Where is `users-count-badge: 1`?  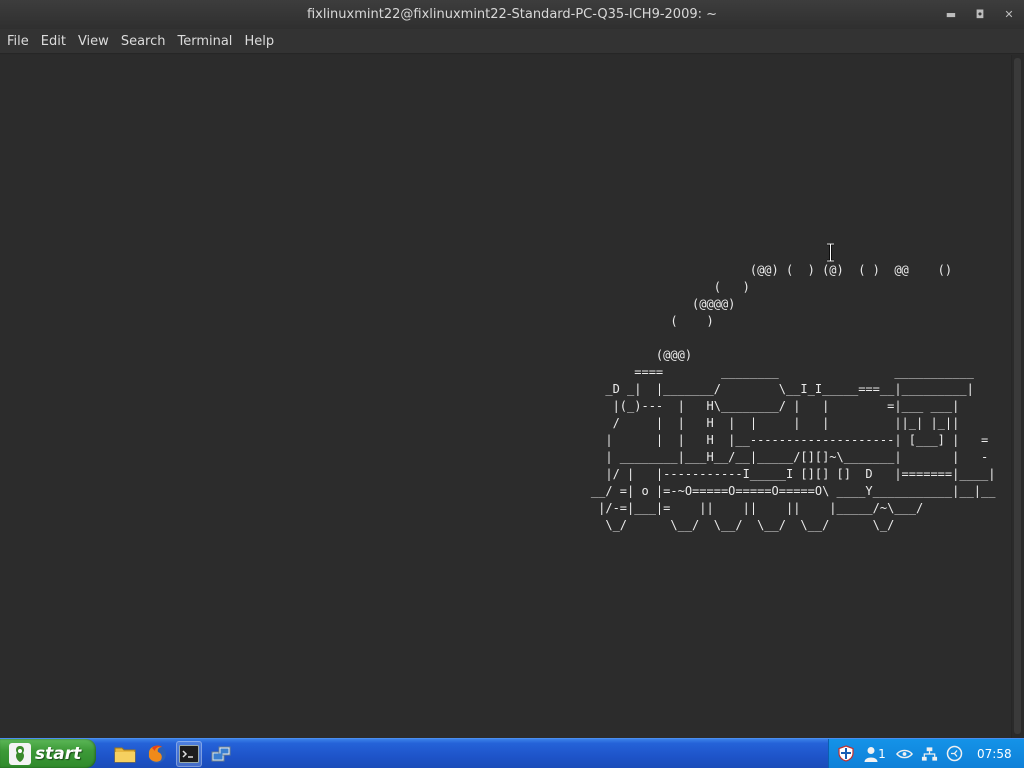
users-count-badge: 1 is located at coordinates (882, 753).